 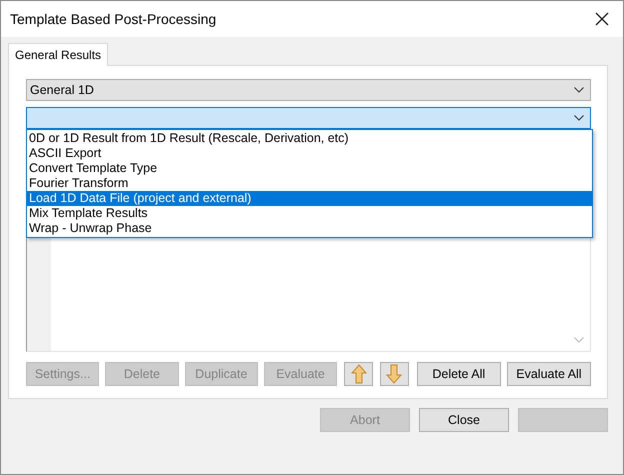 What do you see at coordinates (58, 54) in the screenshot?
I see `tab: General Results` at bounding box center [58, 54].